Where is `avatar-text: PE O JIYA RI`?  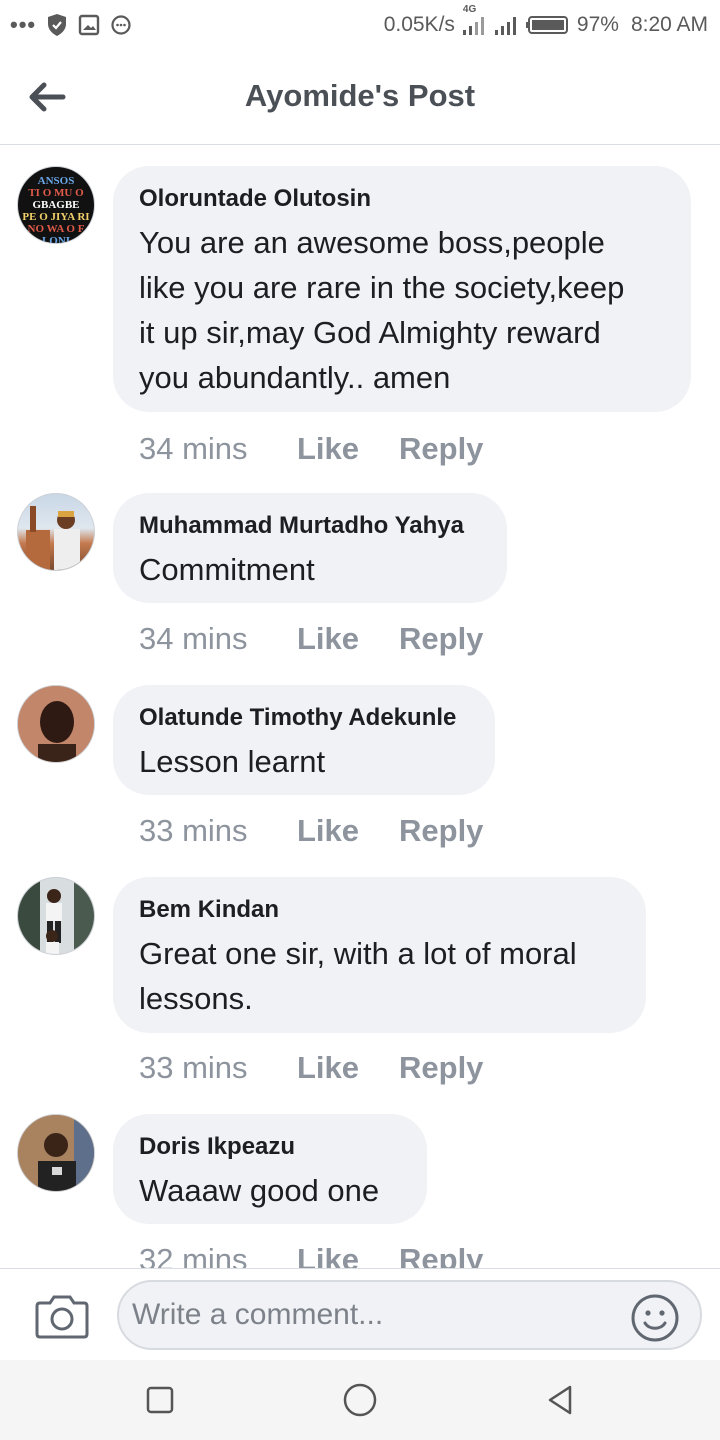
avatar-text: PE O JIYA RI is located at coordinates (56, 217).